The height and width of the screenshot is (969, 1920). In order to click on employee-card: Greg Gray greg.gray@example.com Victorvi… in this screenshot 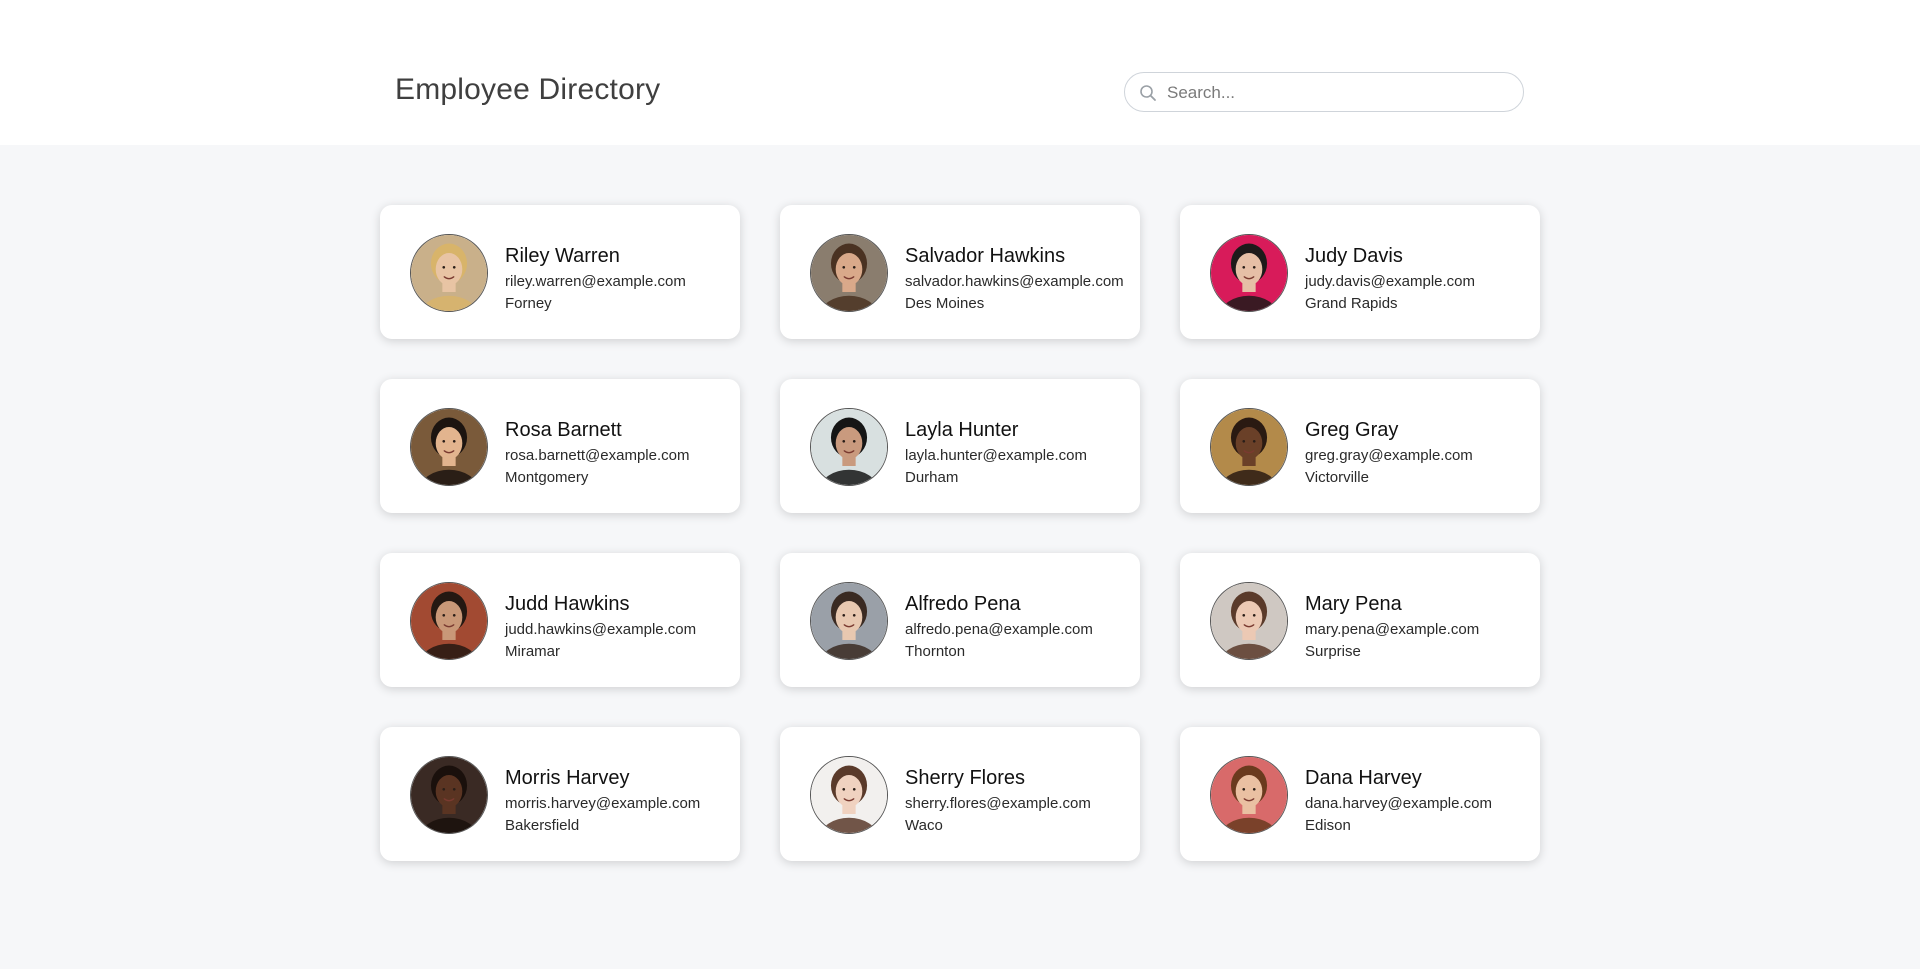, I will do `click(1360, 446)`.